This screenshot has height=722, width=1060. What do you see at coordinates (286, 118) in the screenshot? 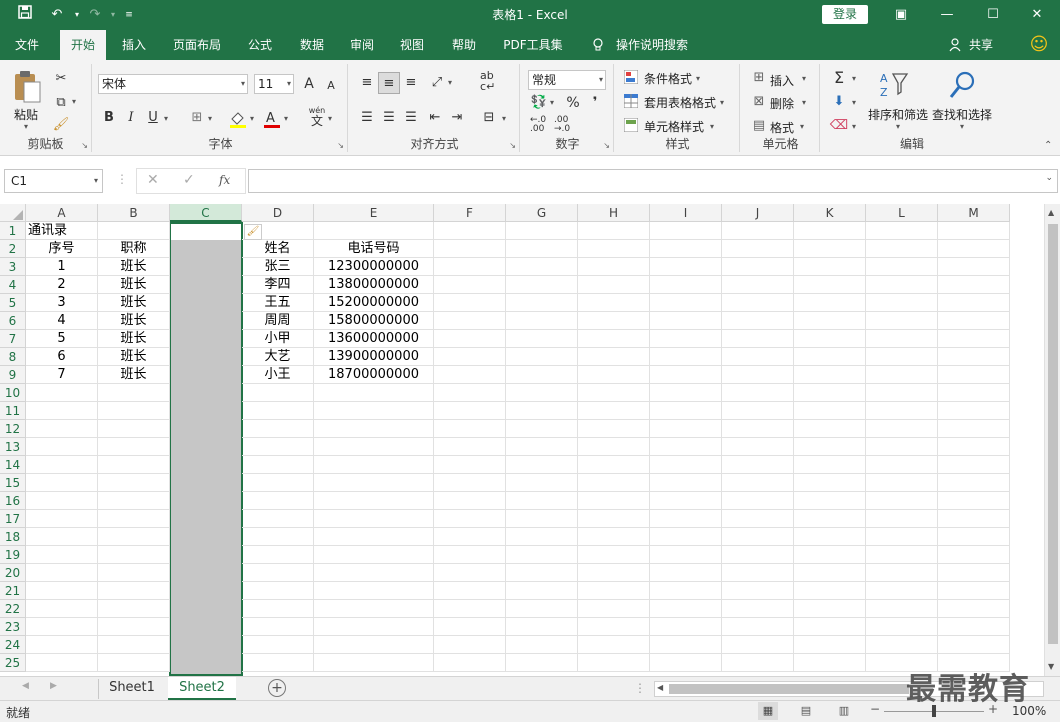
I see `font-color-dropdown-icon: ▾` at bounding box center [286, 118].